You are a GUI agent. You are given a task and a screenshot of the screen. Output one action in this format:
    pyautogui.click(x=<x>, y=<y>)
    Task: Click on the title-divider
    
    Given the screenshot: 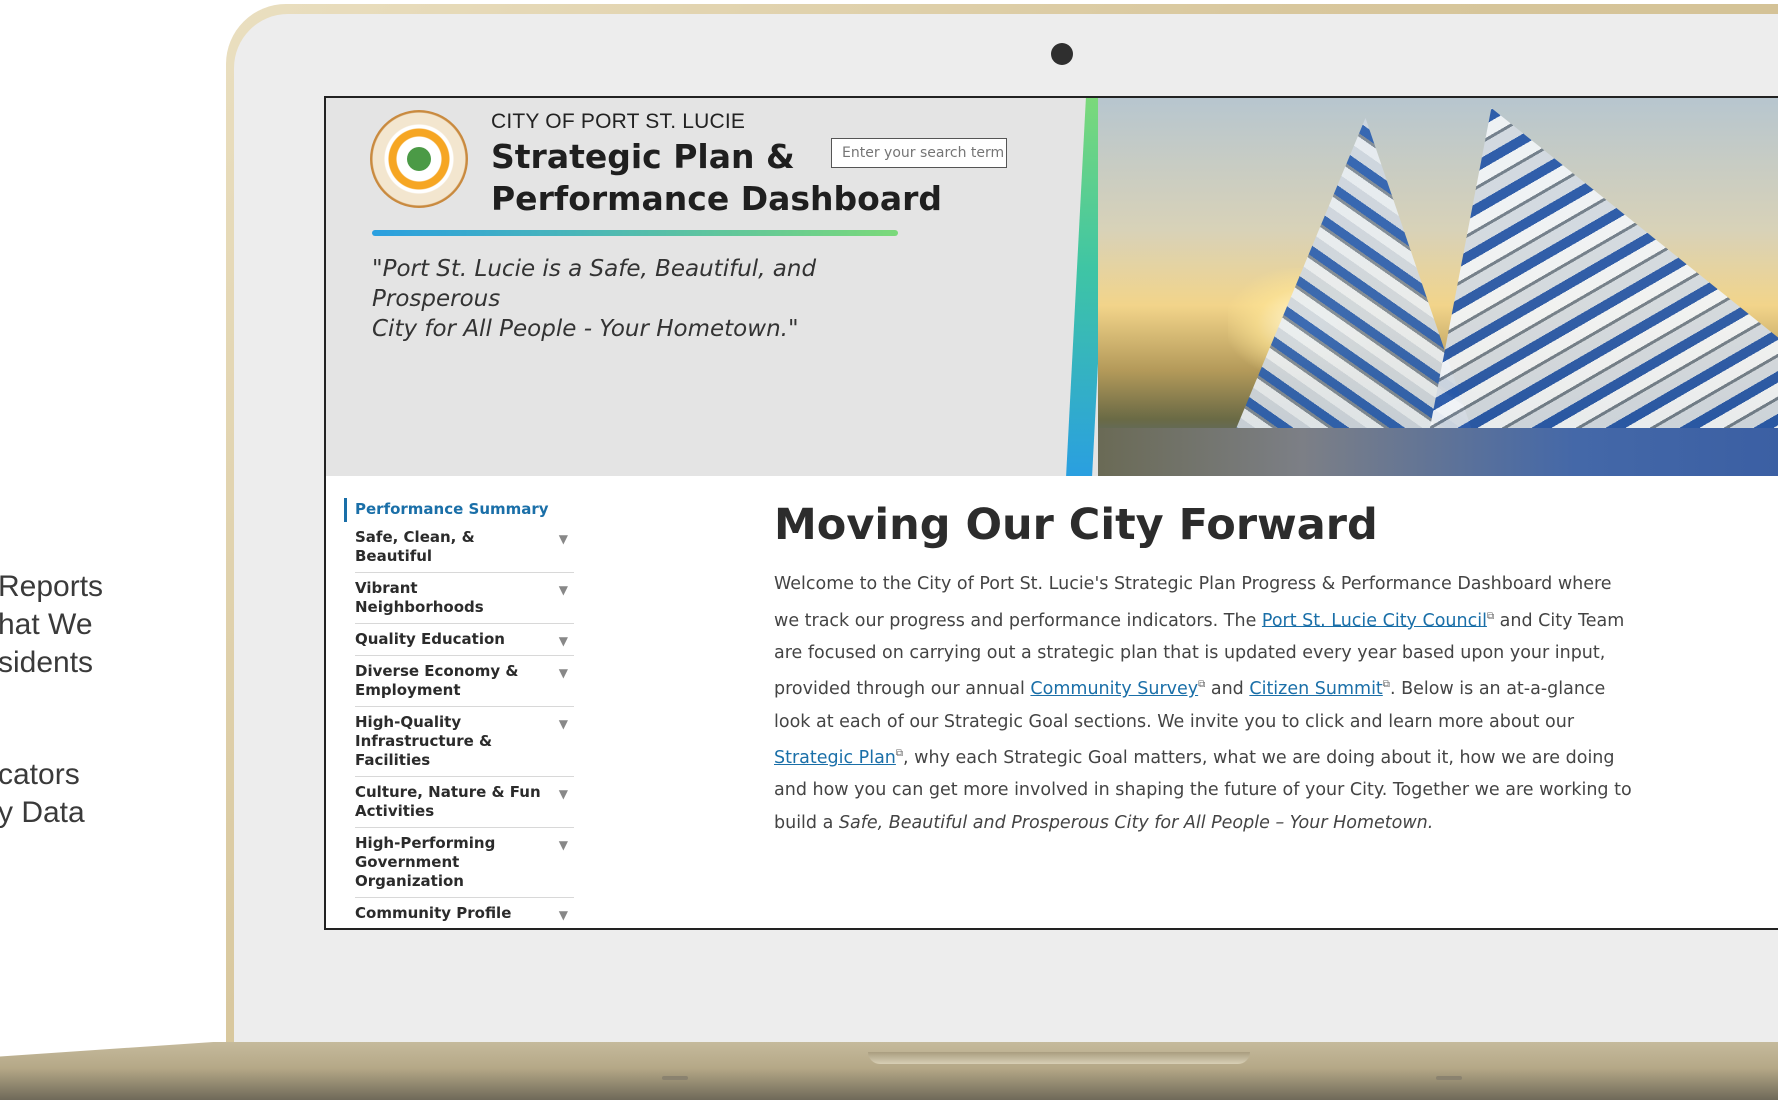 What is the action you would take?
    pyautogui.click(x=635, y=233)
    